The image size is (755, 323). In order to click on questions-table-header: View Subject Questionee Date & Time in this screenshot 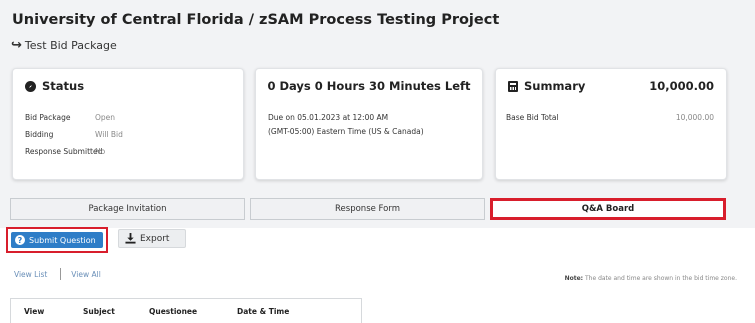, I will do `click(186, 310)`.